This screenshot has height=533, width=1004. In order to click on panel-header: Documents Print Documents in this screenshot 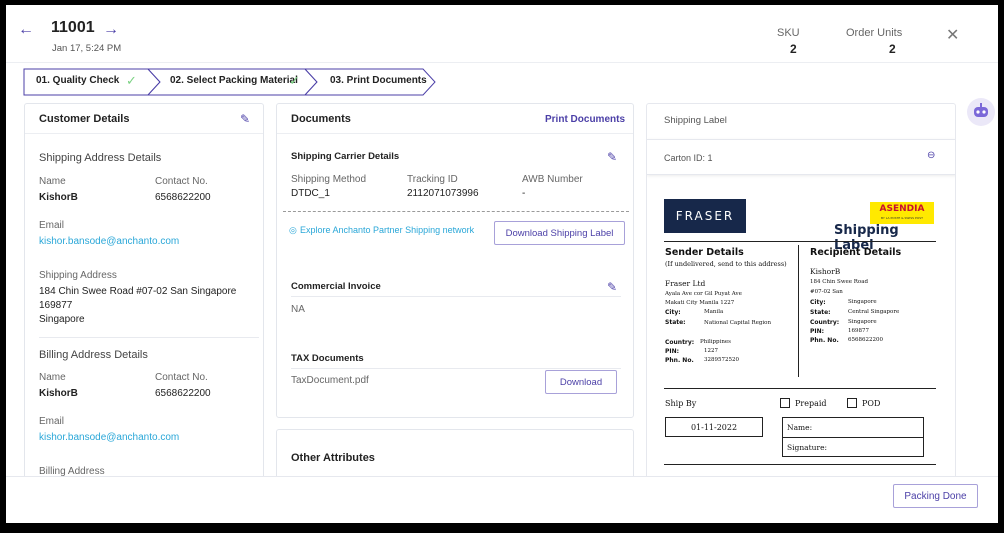, I will do `click(455, 119)`.